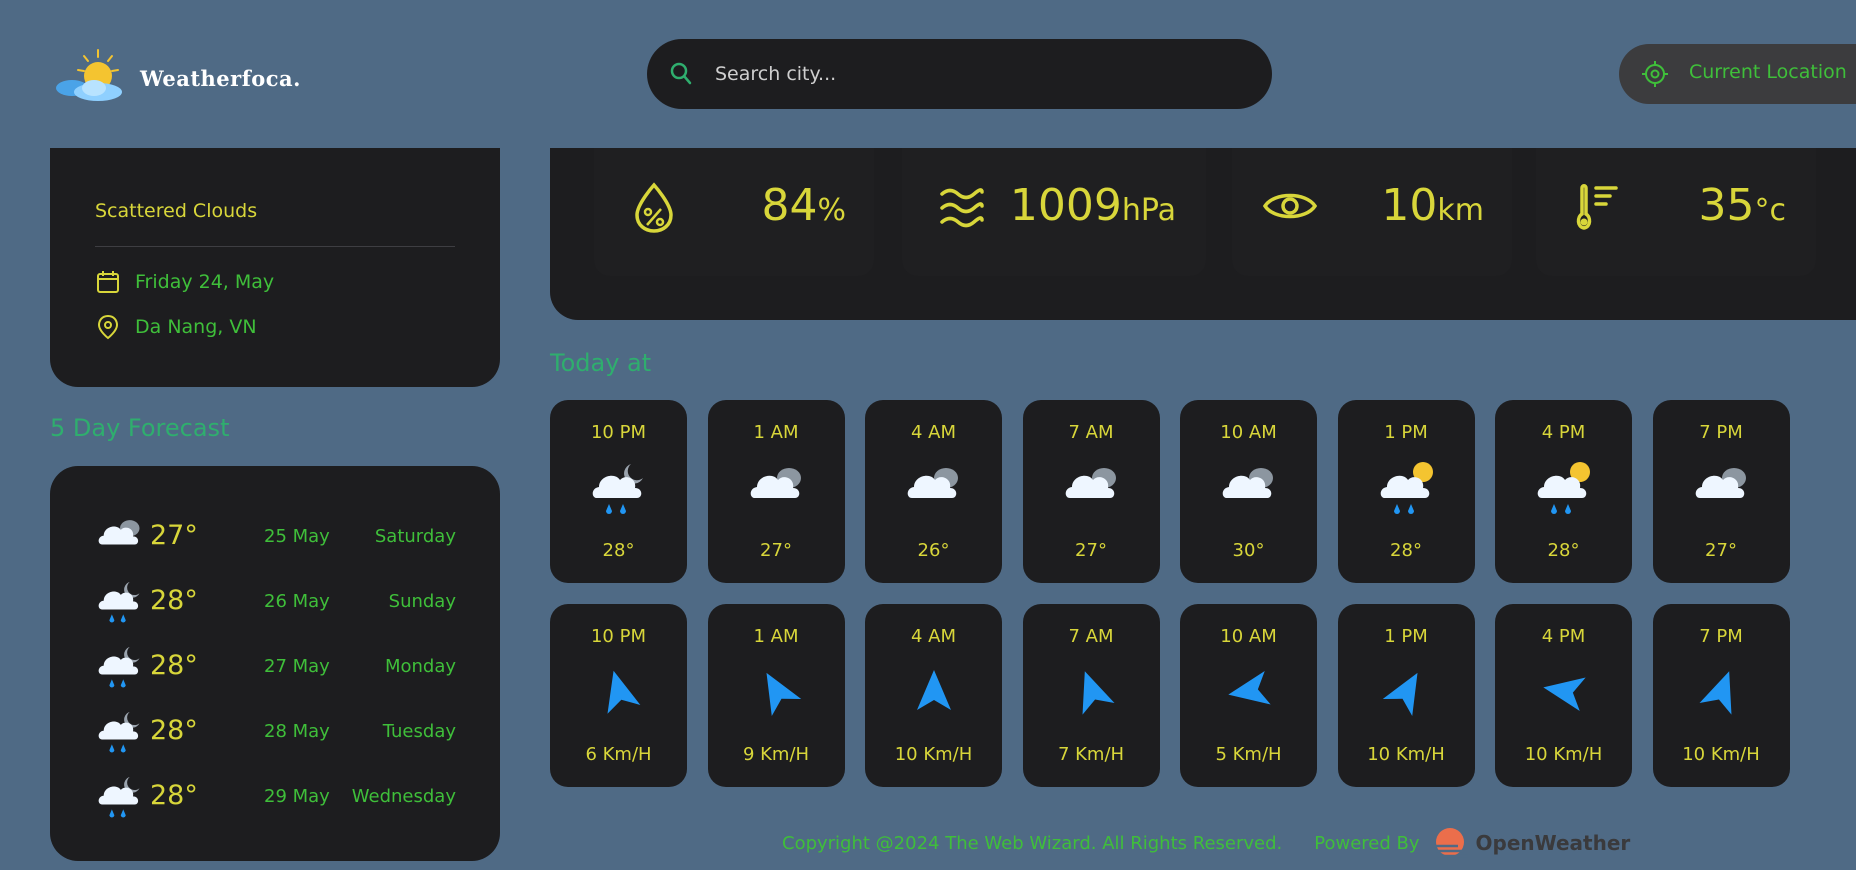  What do you see at coordinates (275, 732) in the screenshot?
I see `forecast-row: 28° 28 May Tuesday` at bounding box center [275, 732].